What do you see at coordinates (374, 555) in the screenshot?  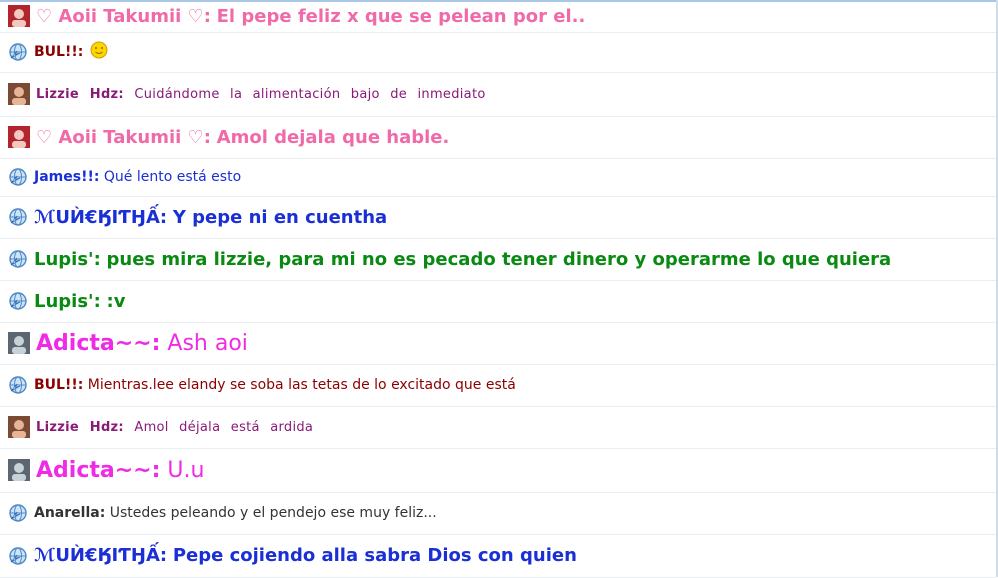 I see `message-text: Pepe cojiendo alla sabra Dios con quien` at bounding box center [374, 555].